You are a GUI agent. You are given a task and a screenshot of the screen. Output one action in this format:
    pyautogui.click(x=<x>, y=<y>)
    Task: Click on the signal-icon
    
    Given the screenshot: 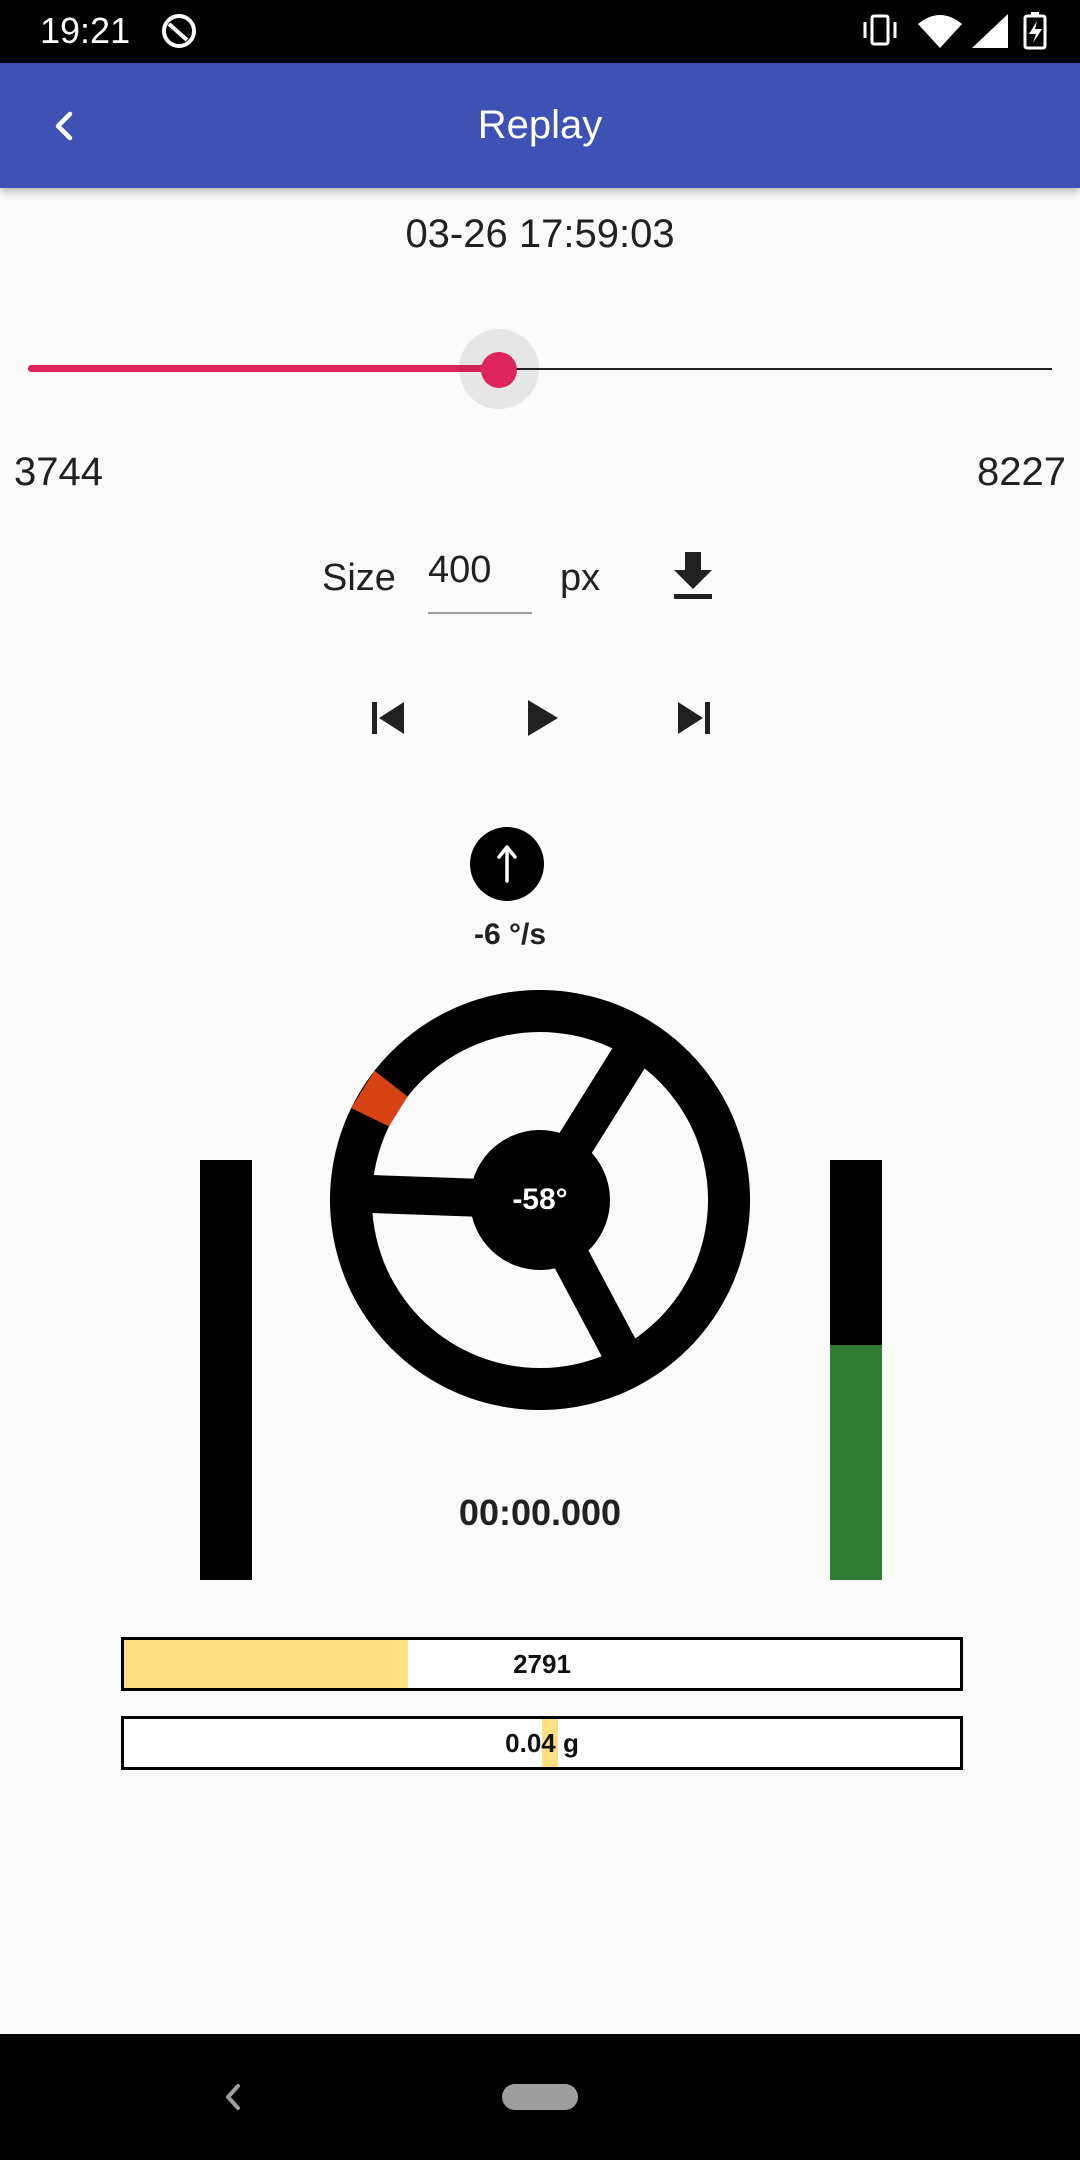 What is the action you would take?
    pyautogui.click(x=990, y=31)
    